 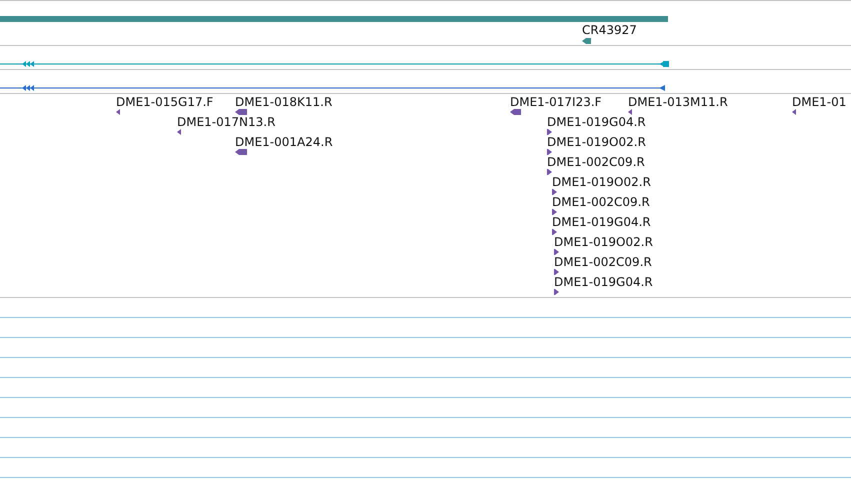 I want to click on feature-label: DME1-017N13.R, so click(x=226, y=122).